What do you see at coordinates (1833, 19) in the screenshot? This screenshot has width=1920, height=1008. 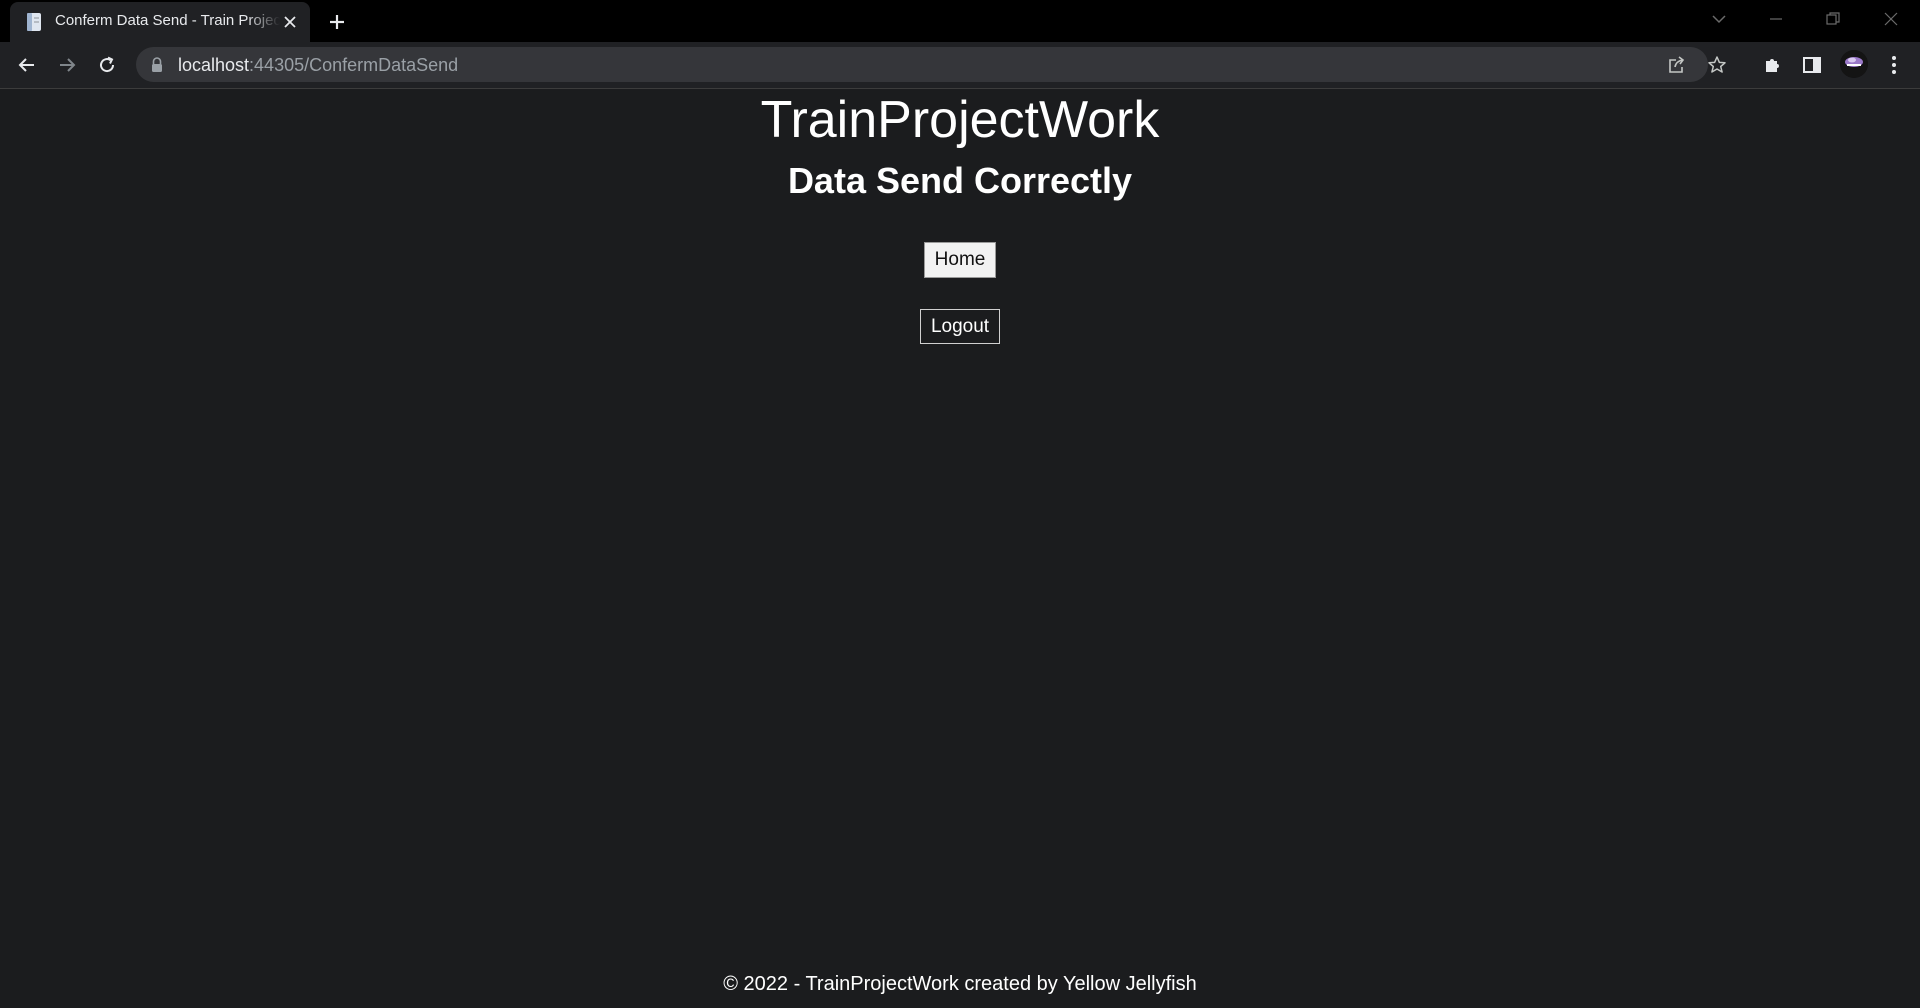 I see `restore-icon` at bounding box center [1833, 19].